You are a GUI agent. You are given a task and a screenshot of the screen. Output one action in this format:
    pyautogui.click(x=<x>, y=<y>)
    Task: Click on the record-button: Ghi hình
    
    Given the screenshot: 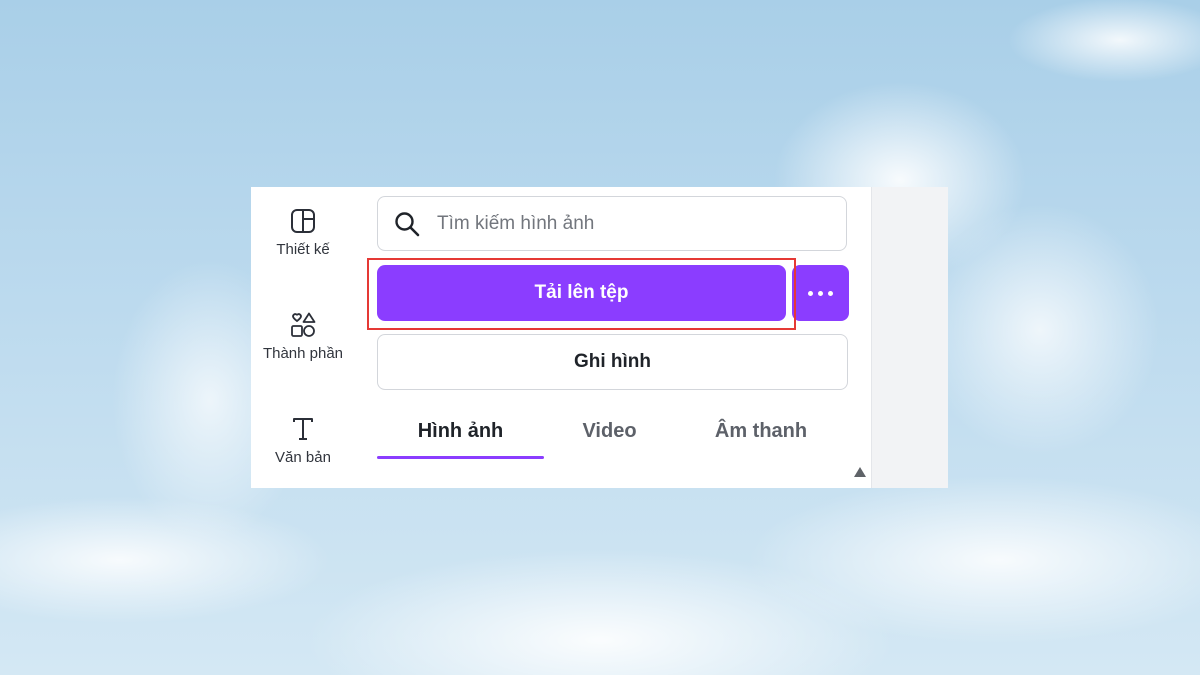 What is the action you would take?
    pyautogui.click(x=612, y=362)
    